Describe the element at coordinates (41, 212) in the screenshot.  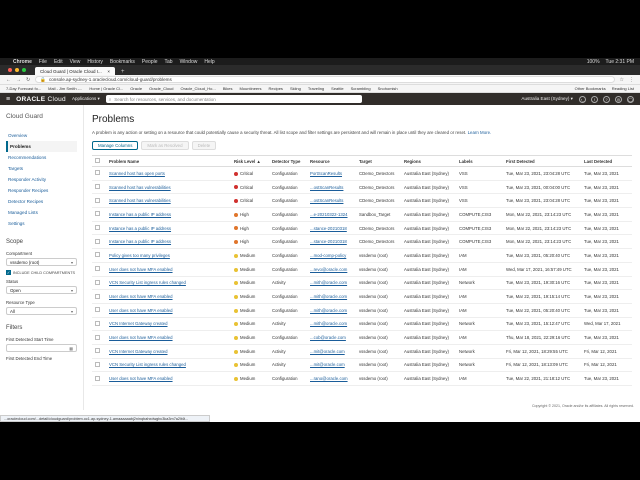
I see `nav-managed-lists: Managed Lists` at that location.